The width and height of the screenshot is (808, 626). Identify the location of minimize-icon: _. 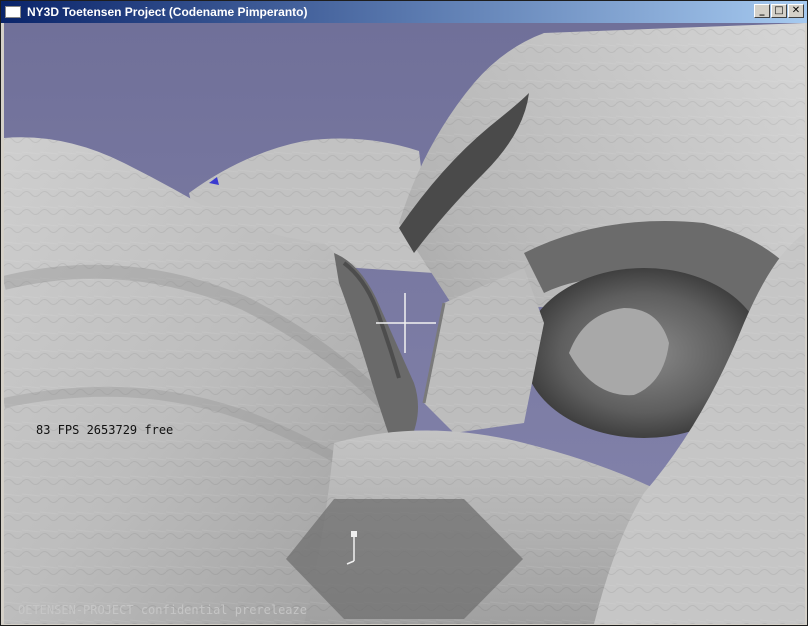
(762, 10).